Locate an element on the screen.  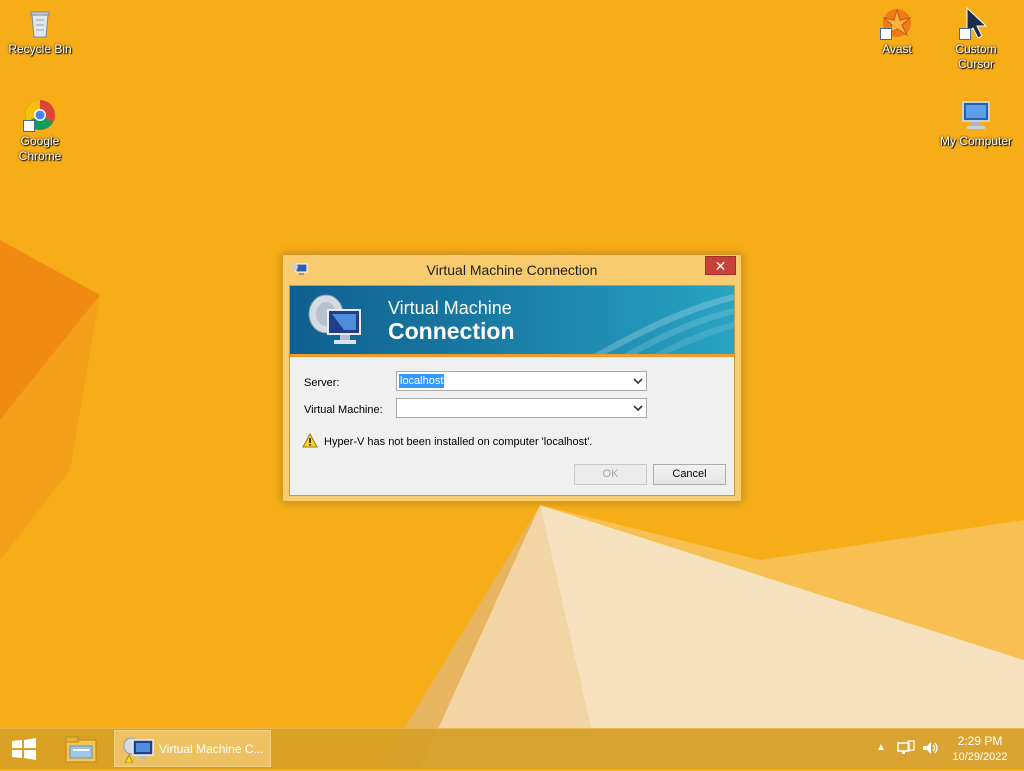
desktop-icon-label: Avast is located at coordinates (897, 49).